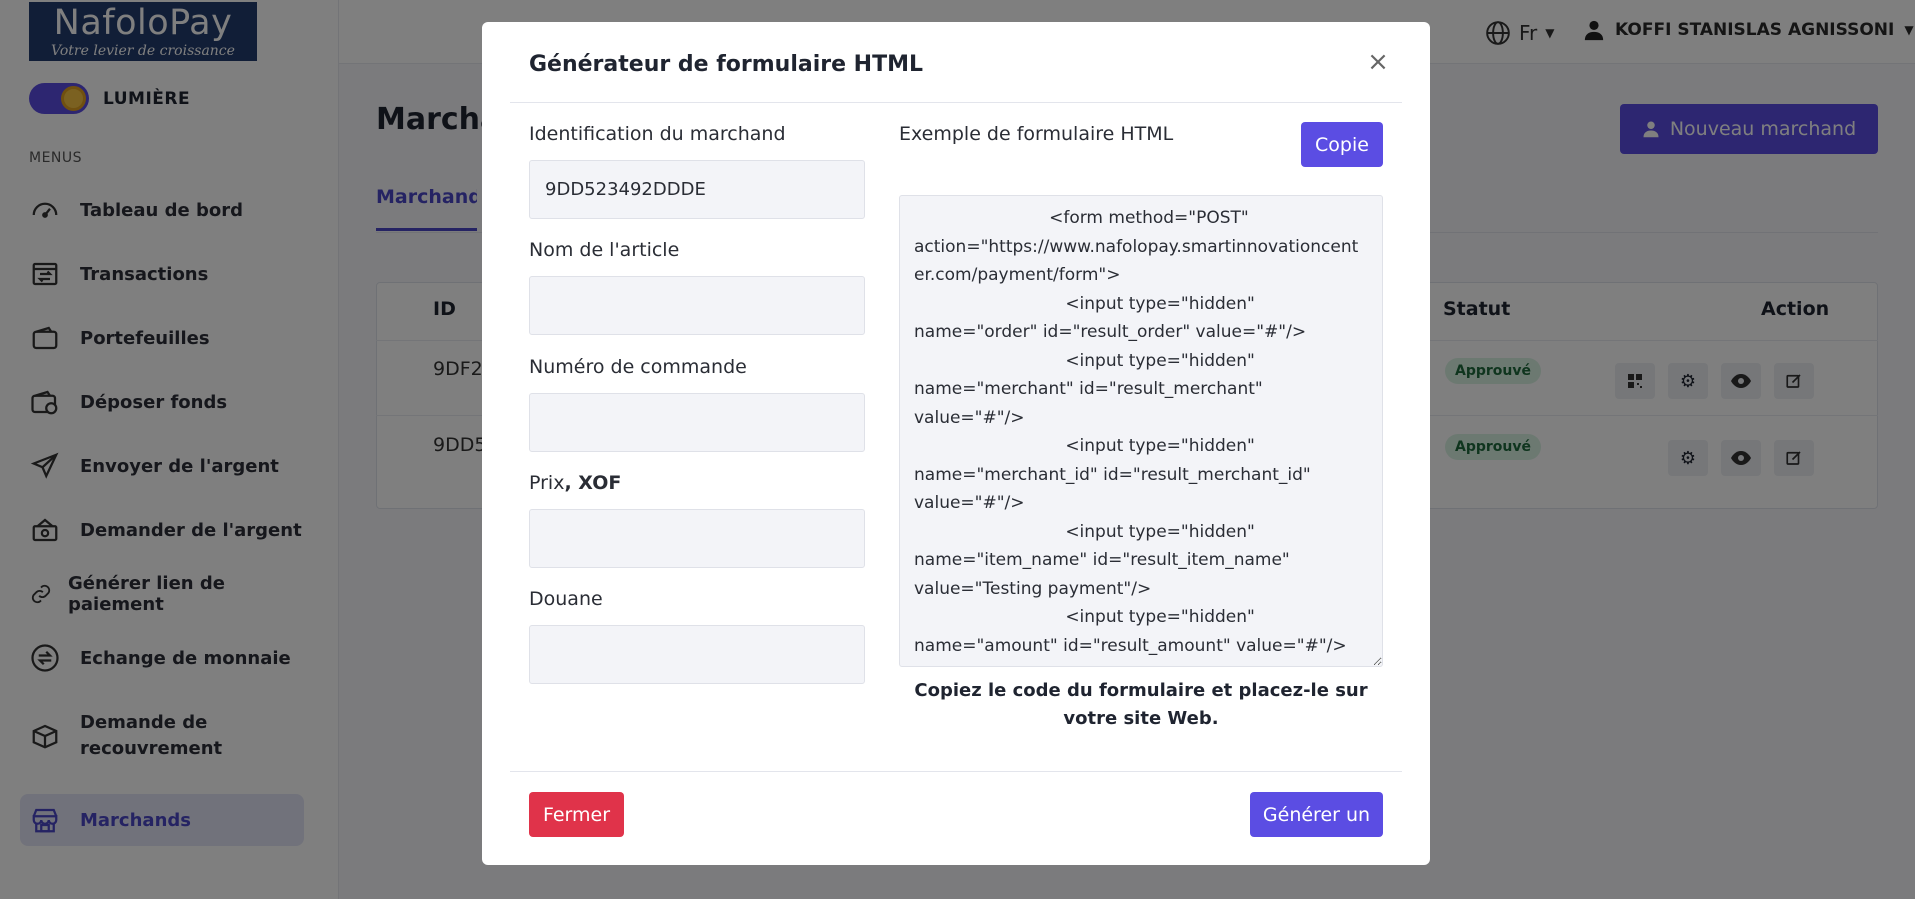 Image resolution: width=1915 pixels, height=899 pixels. Describe the element at coordinates (604, 250) in the screenshot. I see `item-name-label: Nom de l'article` at that location.